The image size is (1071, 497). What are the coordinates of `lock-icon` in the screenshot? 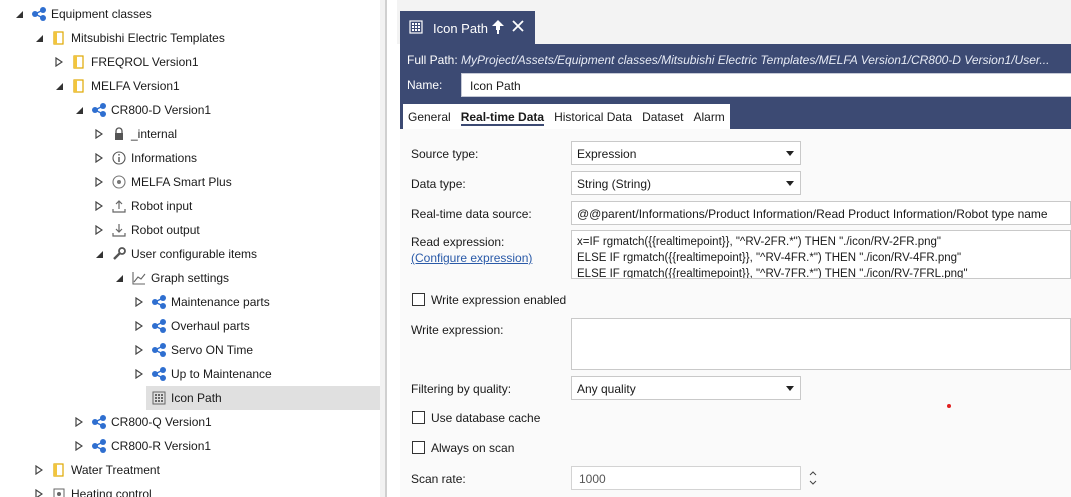 It's located at (119, 134).